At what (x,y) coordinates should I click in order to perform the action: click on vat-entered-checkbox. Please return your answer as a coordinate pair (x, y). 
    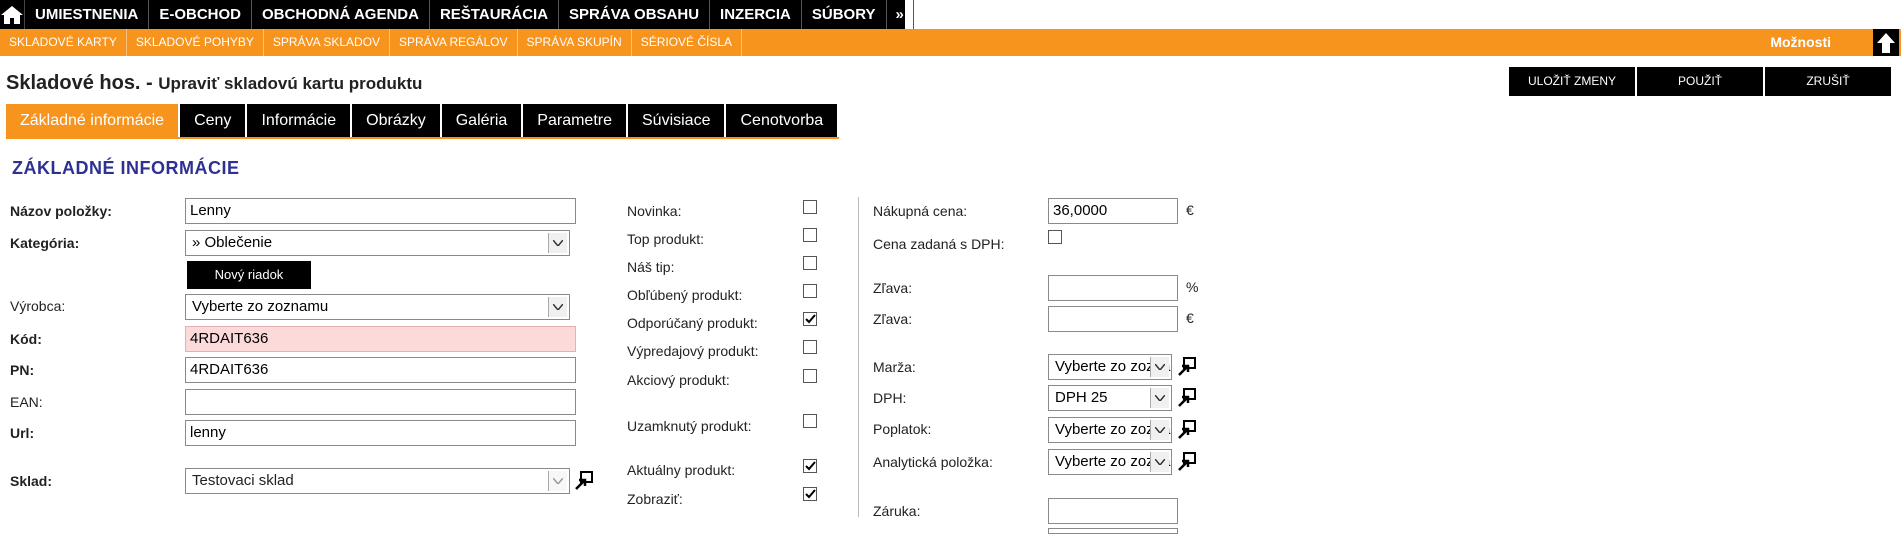
    Looking at the image, I should click on (1055, 237).